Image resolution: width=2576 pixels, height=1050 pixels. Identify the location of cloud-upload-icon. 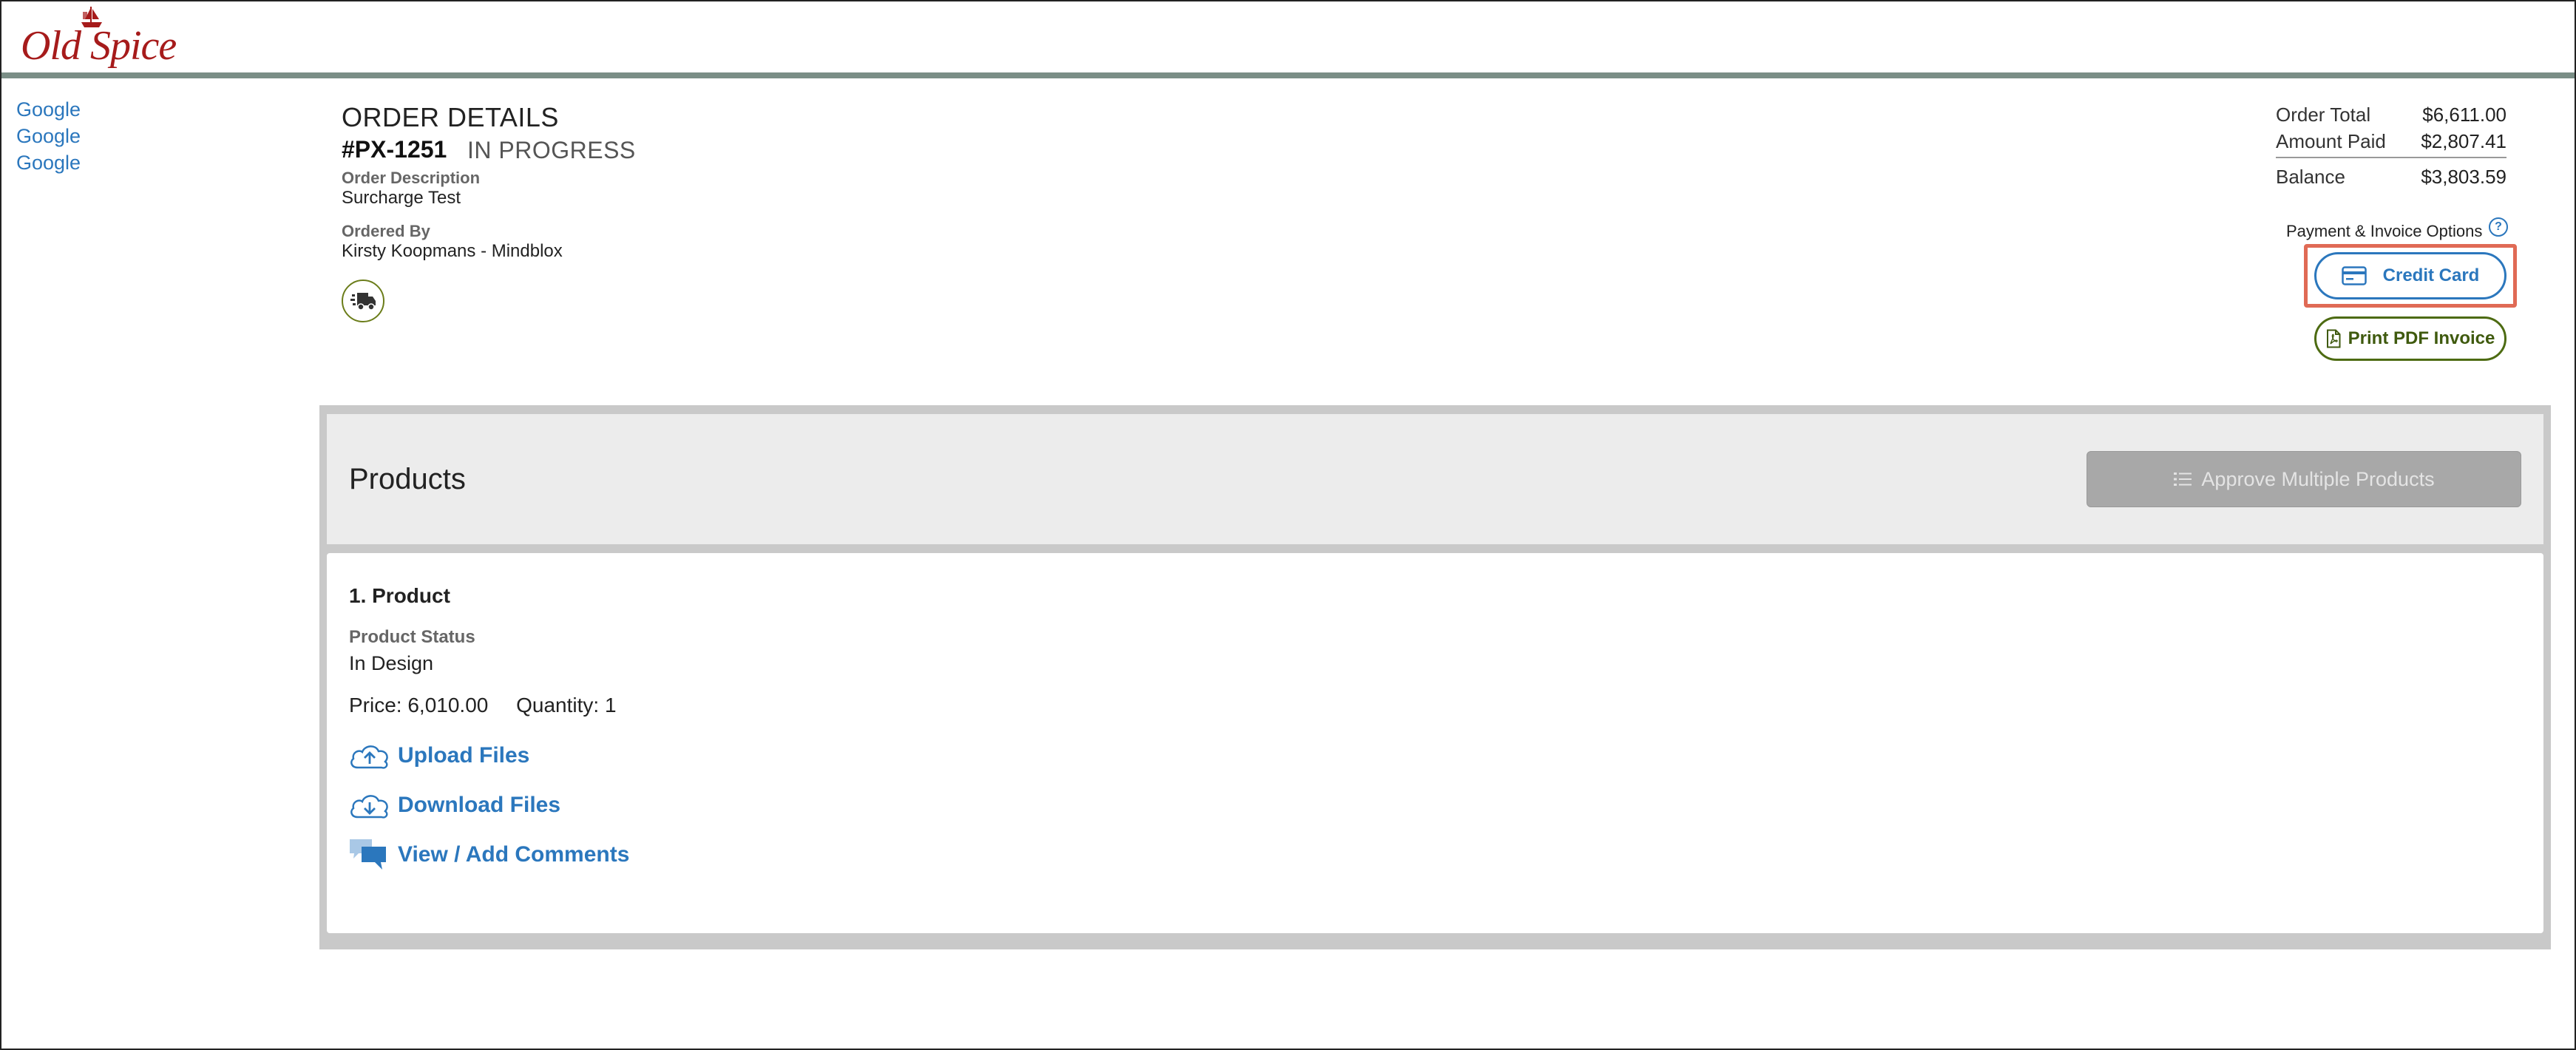
(369, 757).